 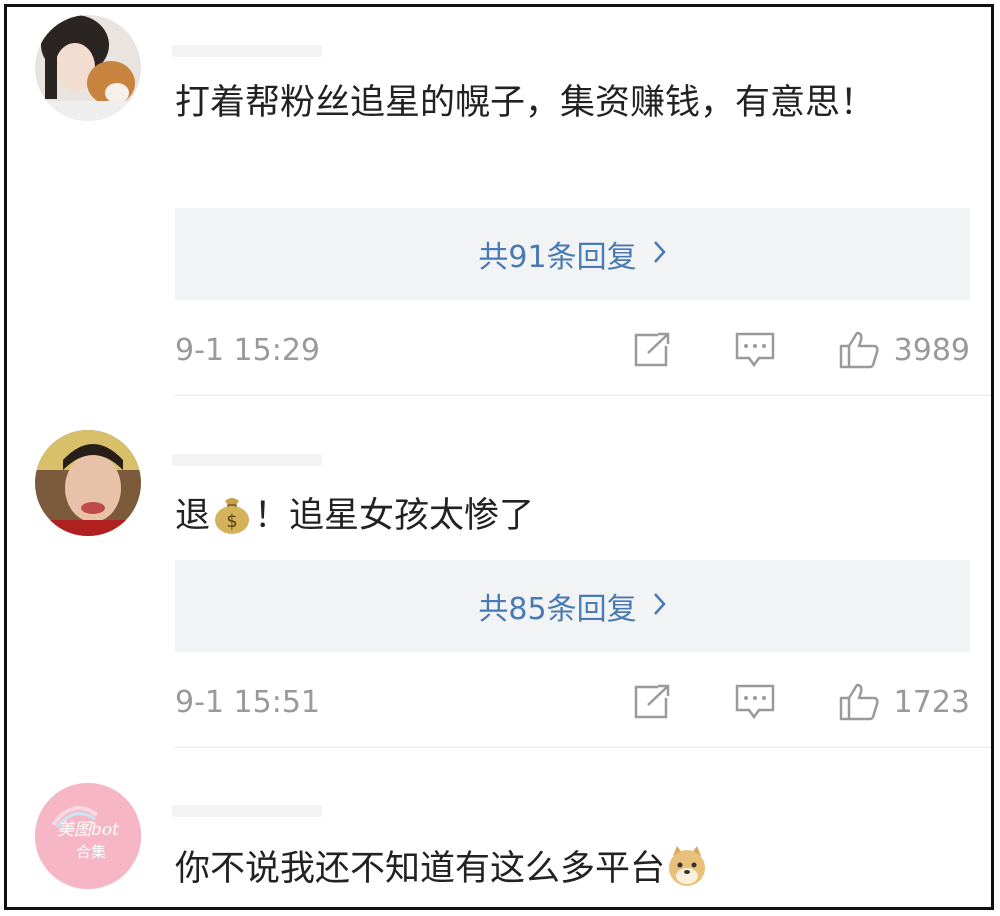 I want to click on view-replies-button: 共91条回复, so click(x=572, y=254).